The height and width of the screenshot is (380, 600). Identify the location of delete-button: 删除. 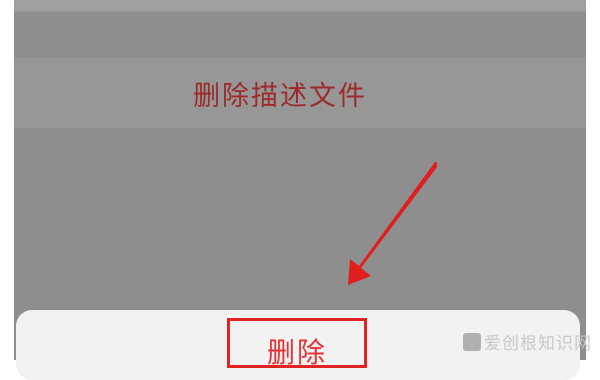
(297, 343).